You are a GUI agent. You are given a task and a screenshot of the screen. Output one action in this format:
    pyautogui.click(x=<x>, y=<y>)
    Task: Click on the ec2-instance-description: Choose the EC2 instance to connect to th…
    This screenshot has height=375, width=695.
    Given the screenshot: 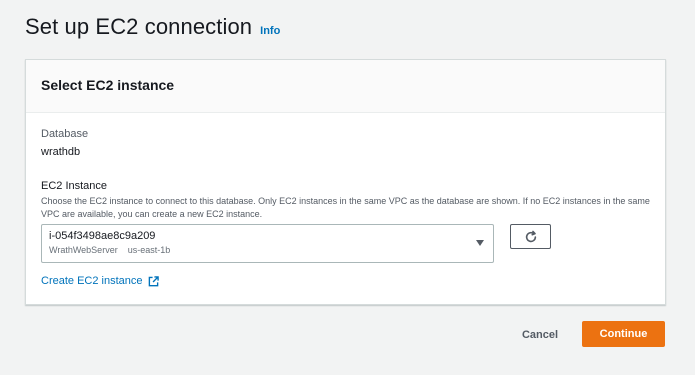 What is the action you would take?
    pyautogui.click(x=345, y=207)
    